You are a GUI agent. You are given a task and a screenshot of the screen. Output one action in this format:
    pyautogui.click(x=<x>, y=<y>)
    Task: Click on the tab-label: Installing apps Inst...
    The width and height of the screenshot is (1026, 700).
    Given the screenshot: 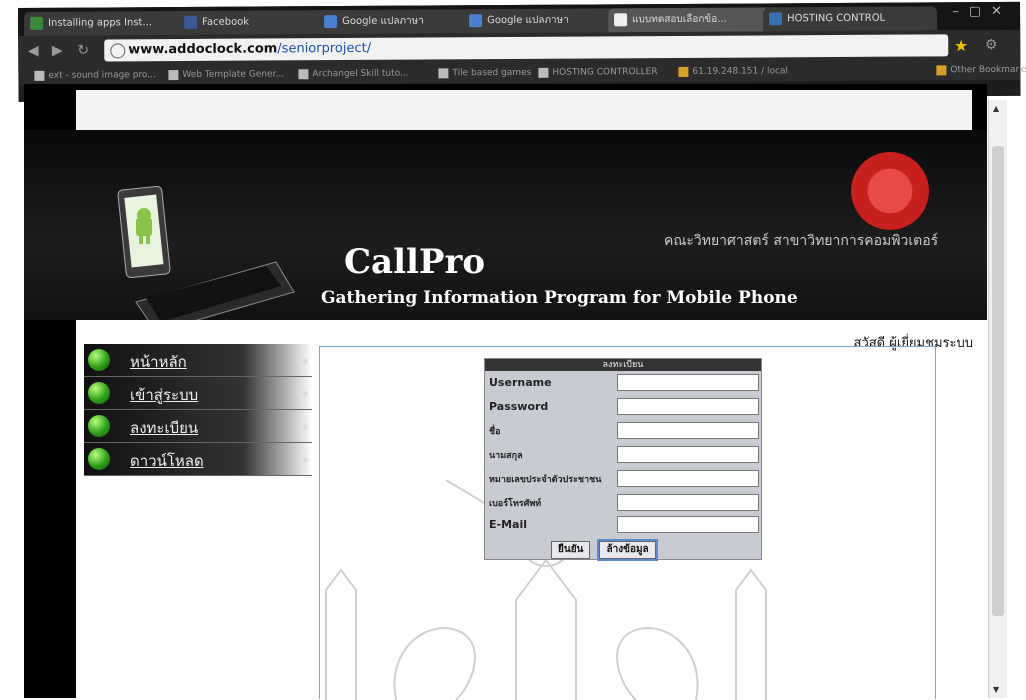 What is the action you would take?
    pyautogui.click(x=100, y=23)
    